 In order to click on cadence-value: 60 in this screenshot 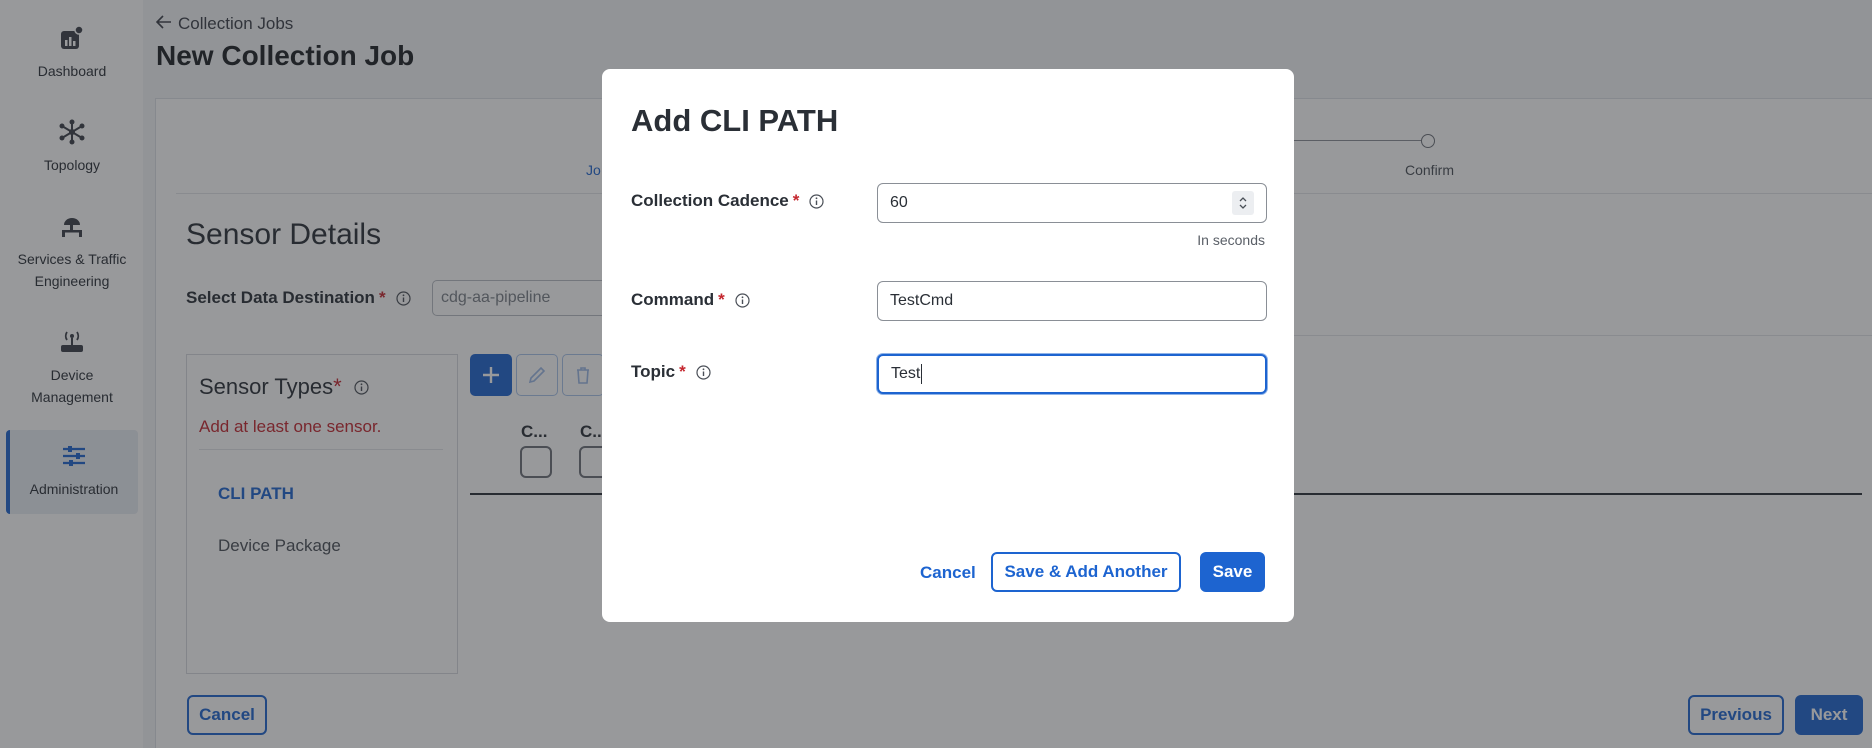, I will do `click(899, 202)`.